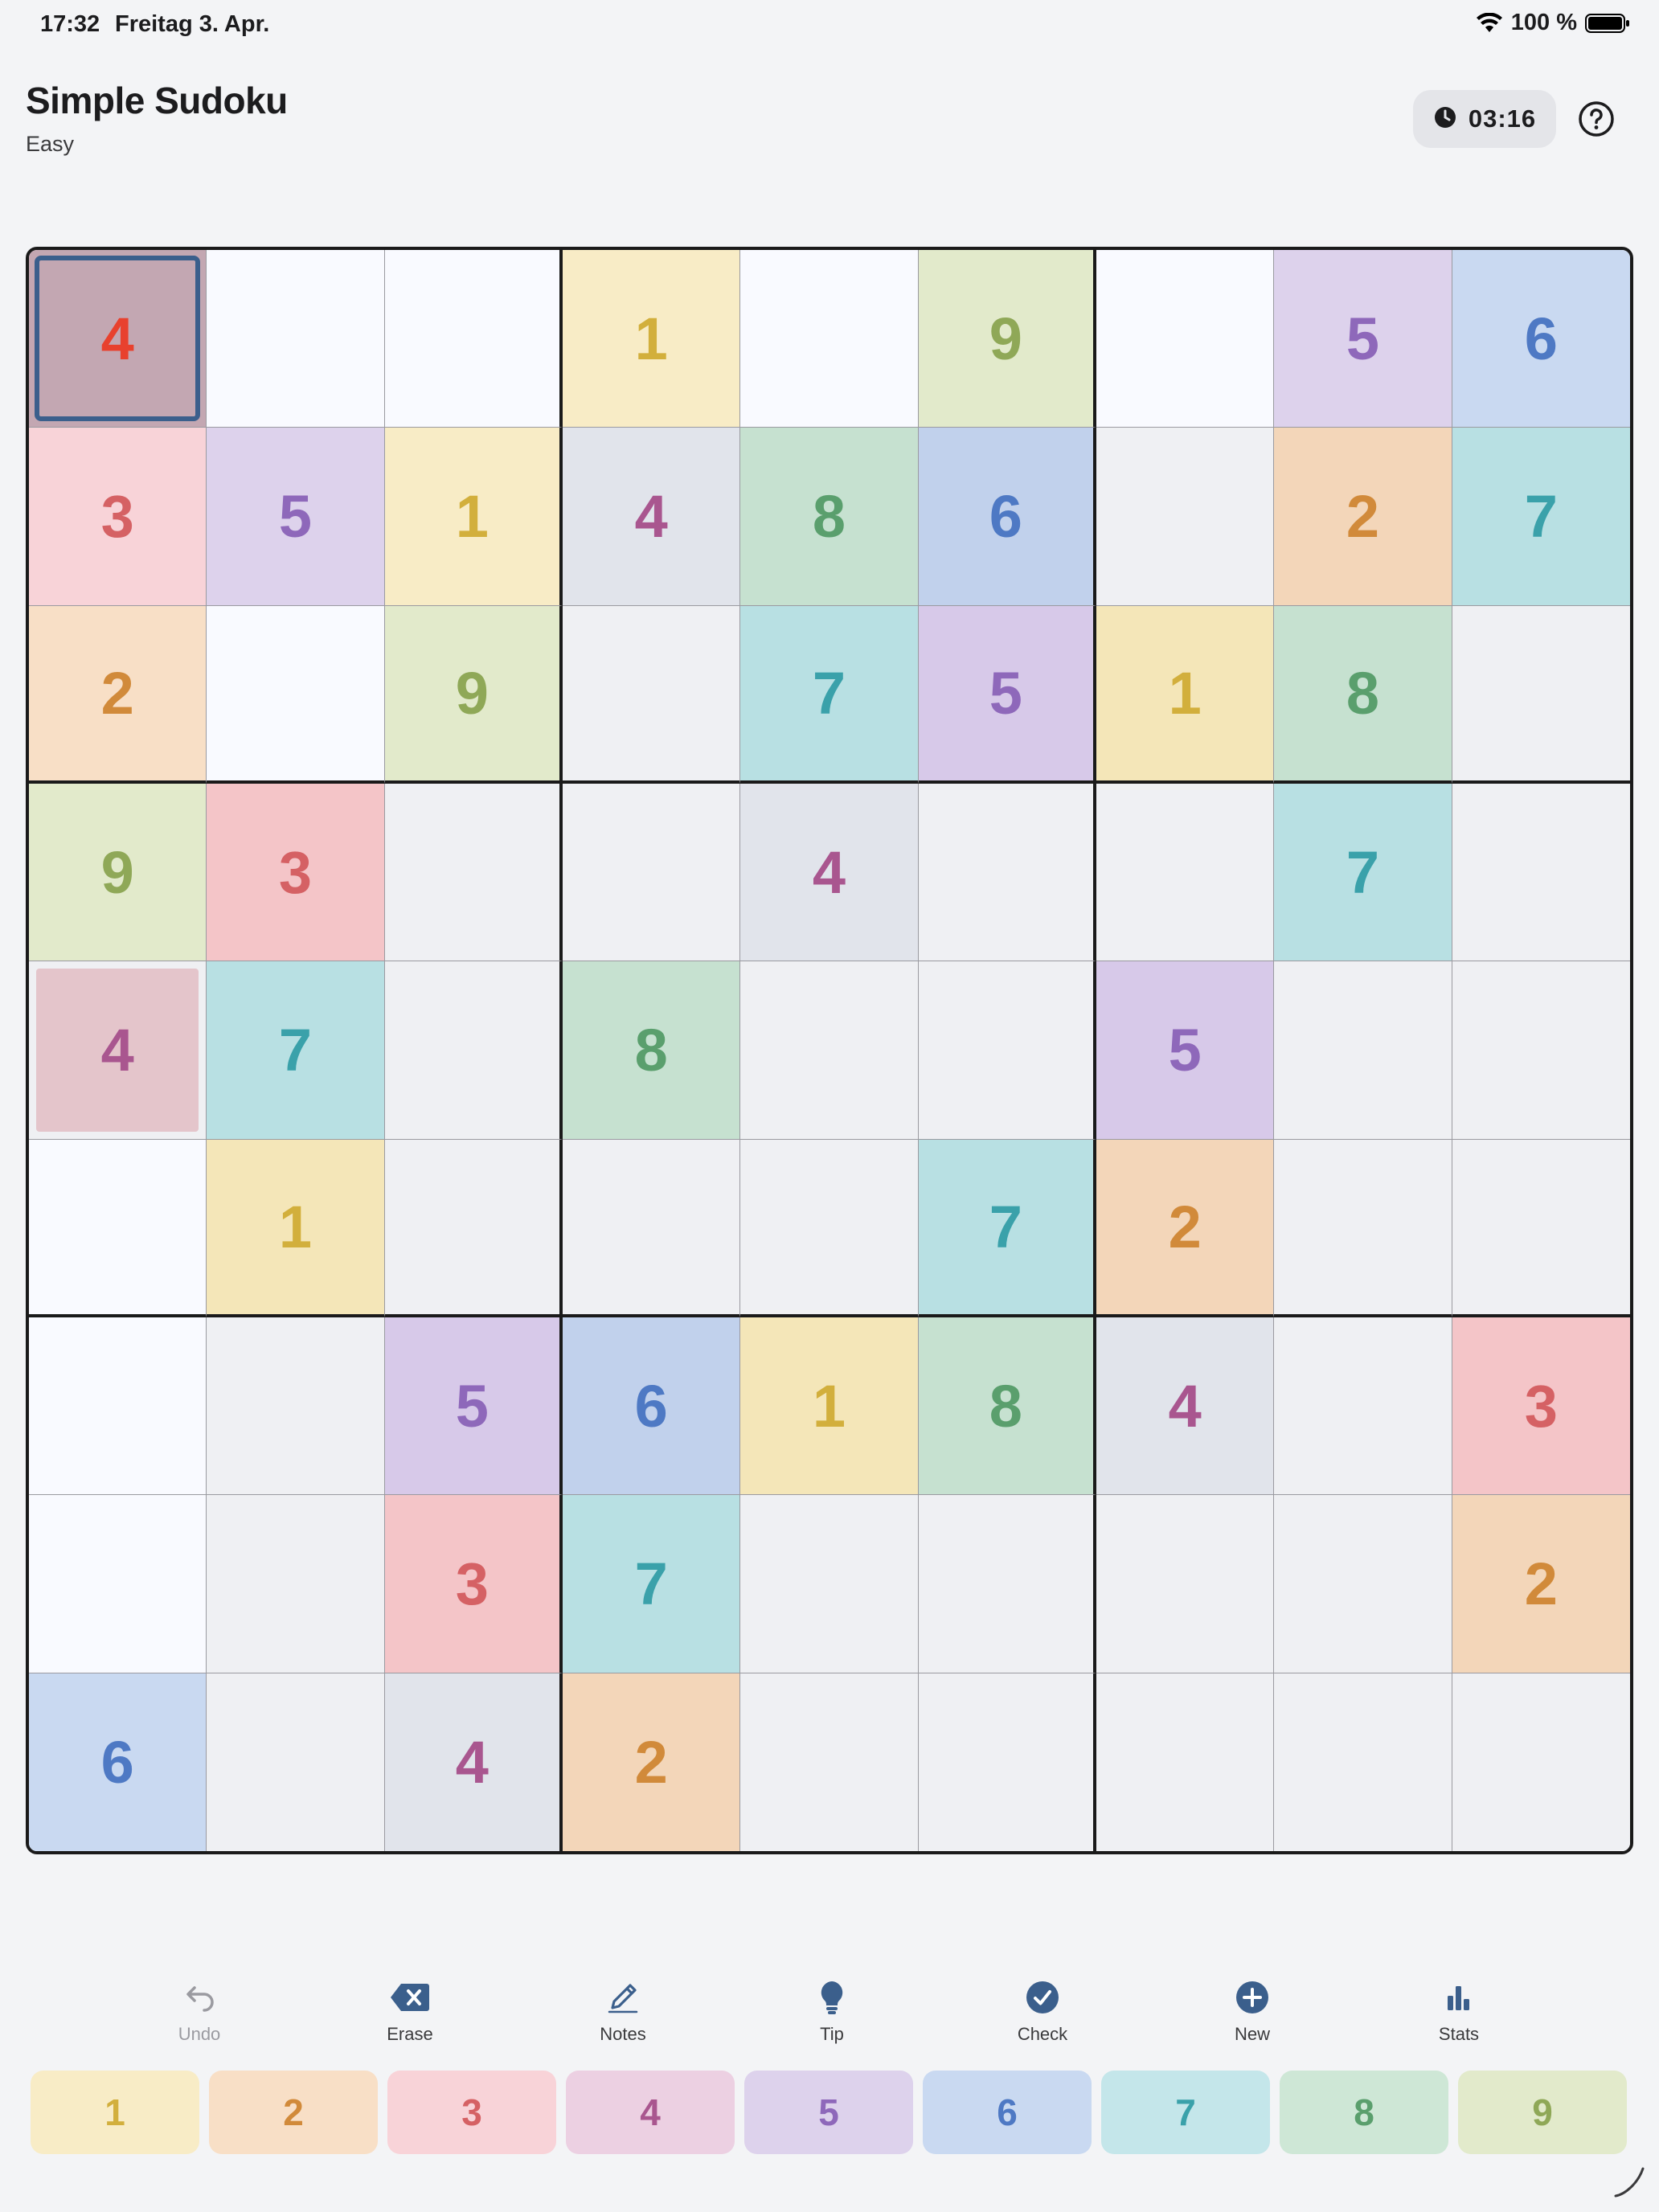 The image size is (1659, 2212). What do you see at coordinates (1596, 119) in the screenshot?
I see `help-button` at bounding box center [1596, 119].